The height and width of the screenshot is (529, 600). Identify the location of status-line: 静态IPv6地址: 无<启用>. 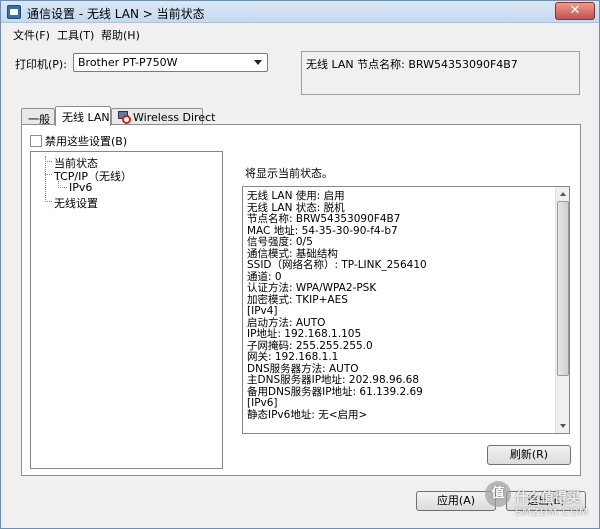
(307, 414).